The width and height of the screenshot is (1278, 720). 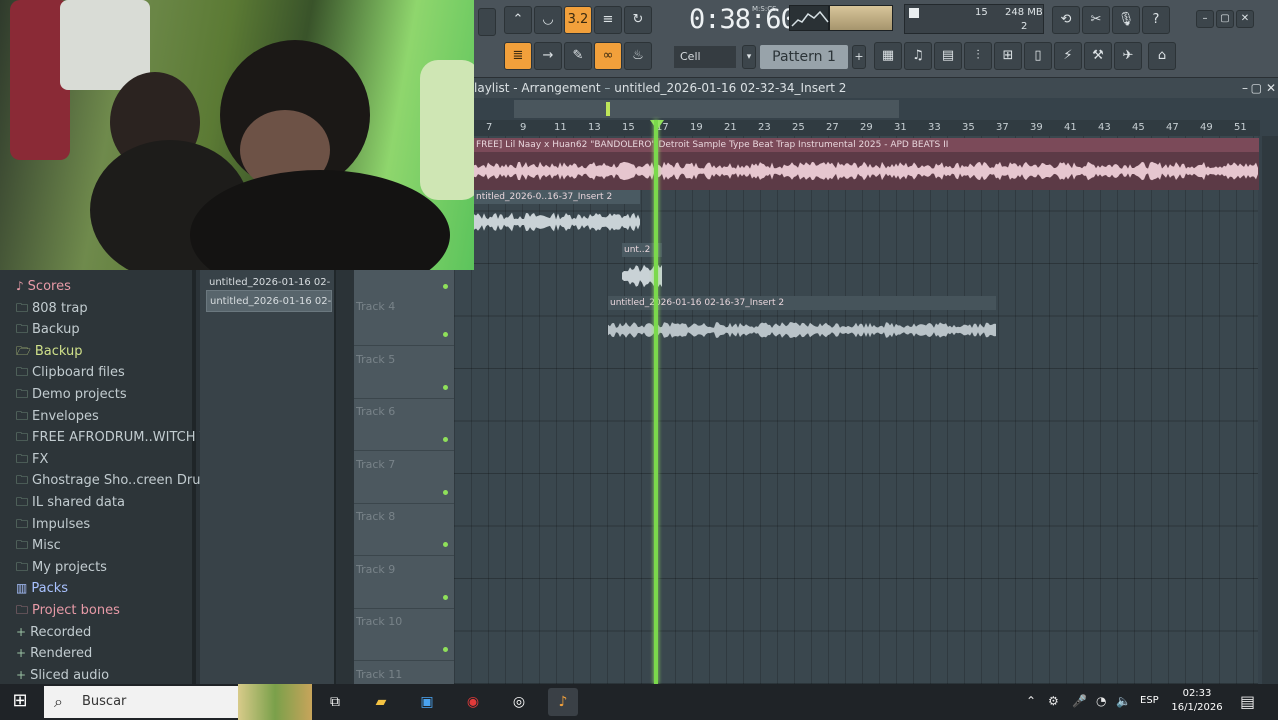 What do you see at coordinates (1128, 56) in the screenshot?
I see `plugins-db-icon: ✈` at bounding box center [1128, 56].